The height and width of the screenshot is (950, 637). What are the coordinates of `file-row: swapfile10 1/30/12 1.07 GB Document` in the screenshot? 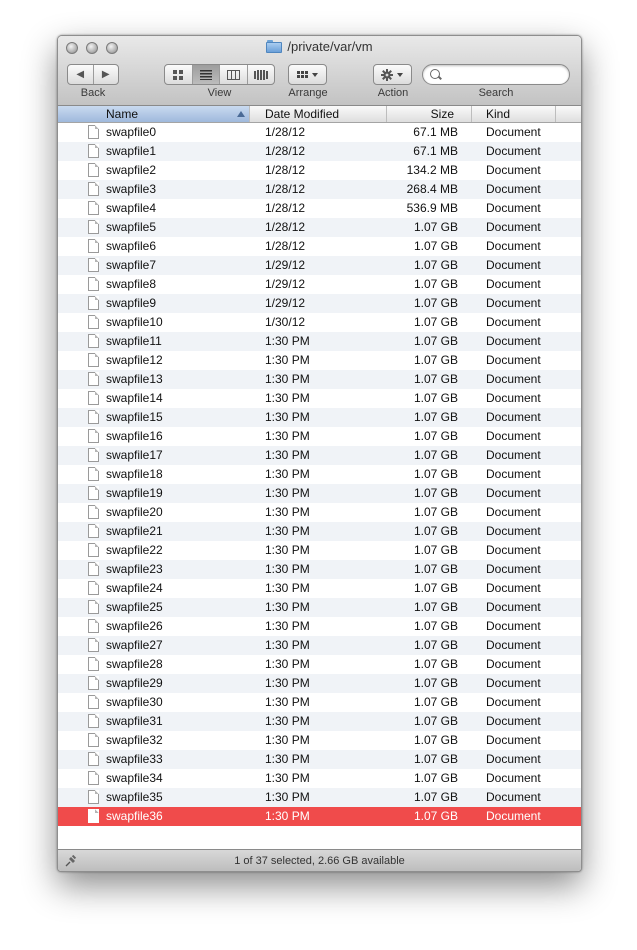 It's located at (319, 322).